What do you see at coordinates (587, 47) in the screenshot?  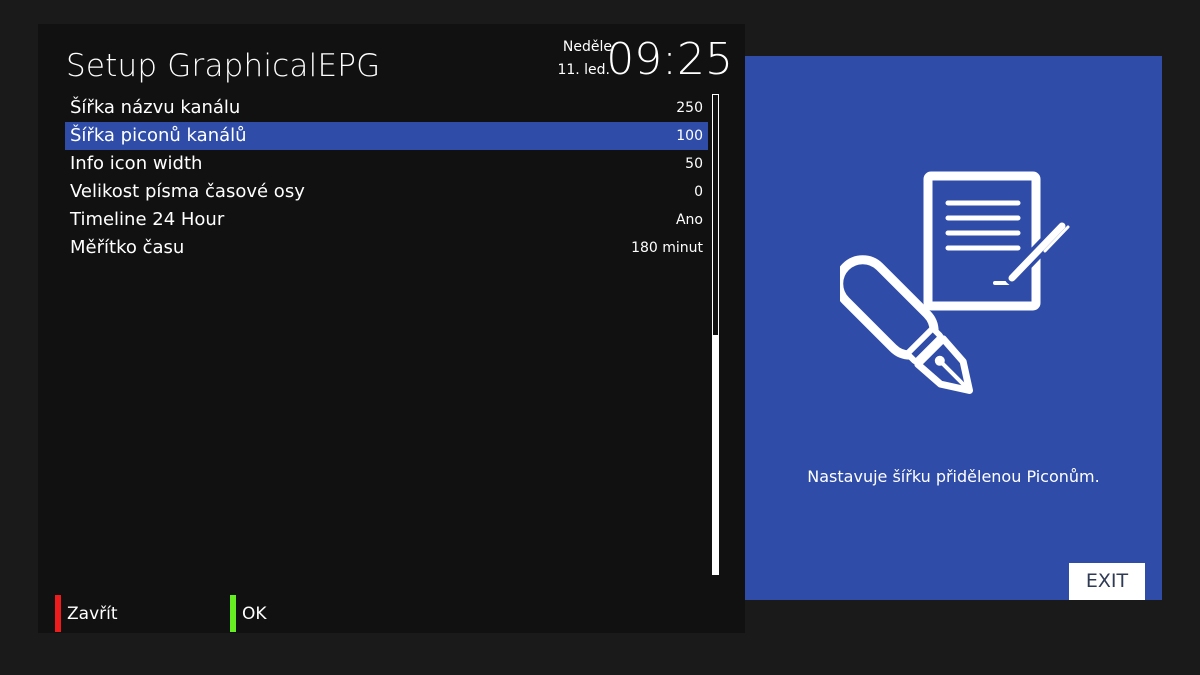 I see `day-name: Neděle` at bounding box center [587, 47].